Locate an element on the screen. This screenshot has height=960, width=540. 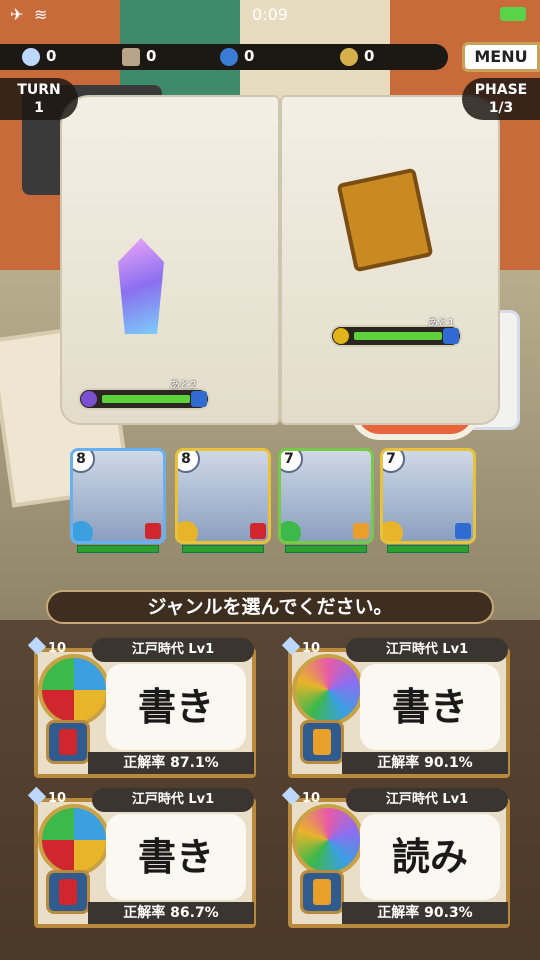
status-bar: ✈ ≋ 0:09 is located at coordinates (270, 15).